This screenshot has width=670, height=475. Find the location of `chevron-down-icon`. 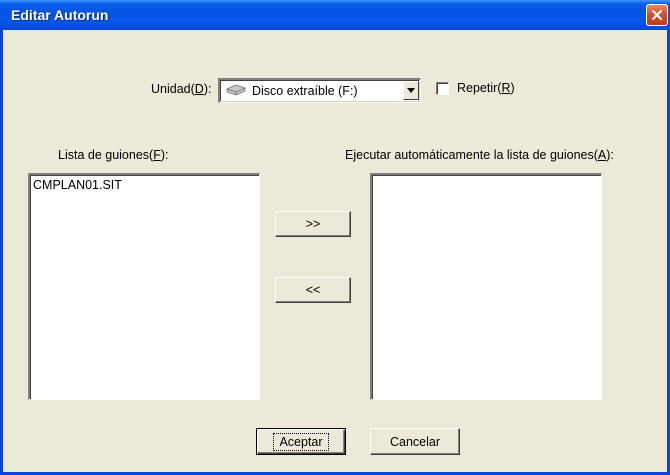

chevron-down-icon is located at coordinates (411, 90).